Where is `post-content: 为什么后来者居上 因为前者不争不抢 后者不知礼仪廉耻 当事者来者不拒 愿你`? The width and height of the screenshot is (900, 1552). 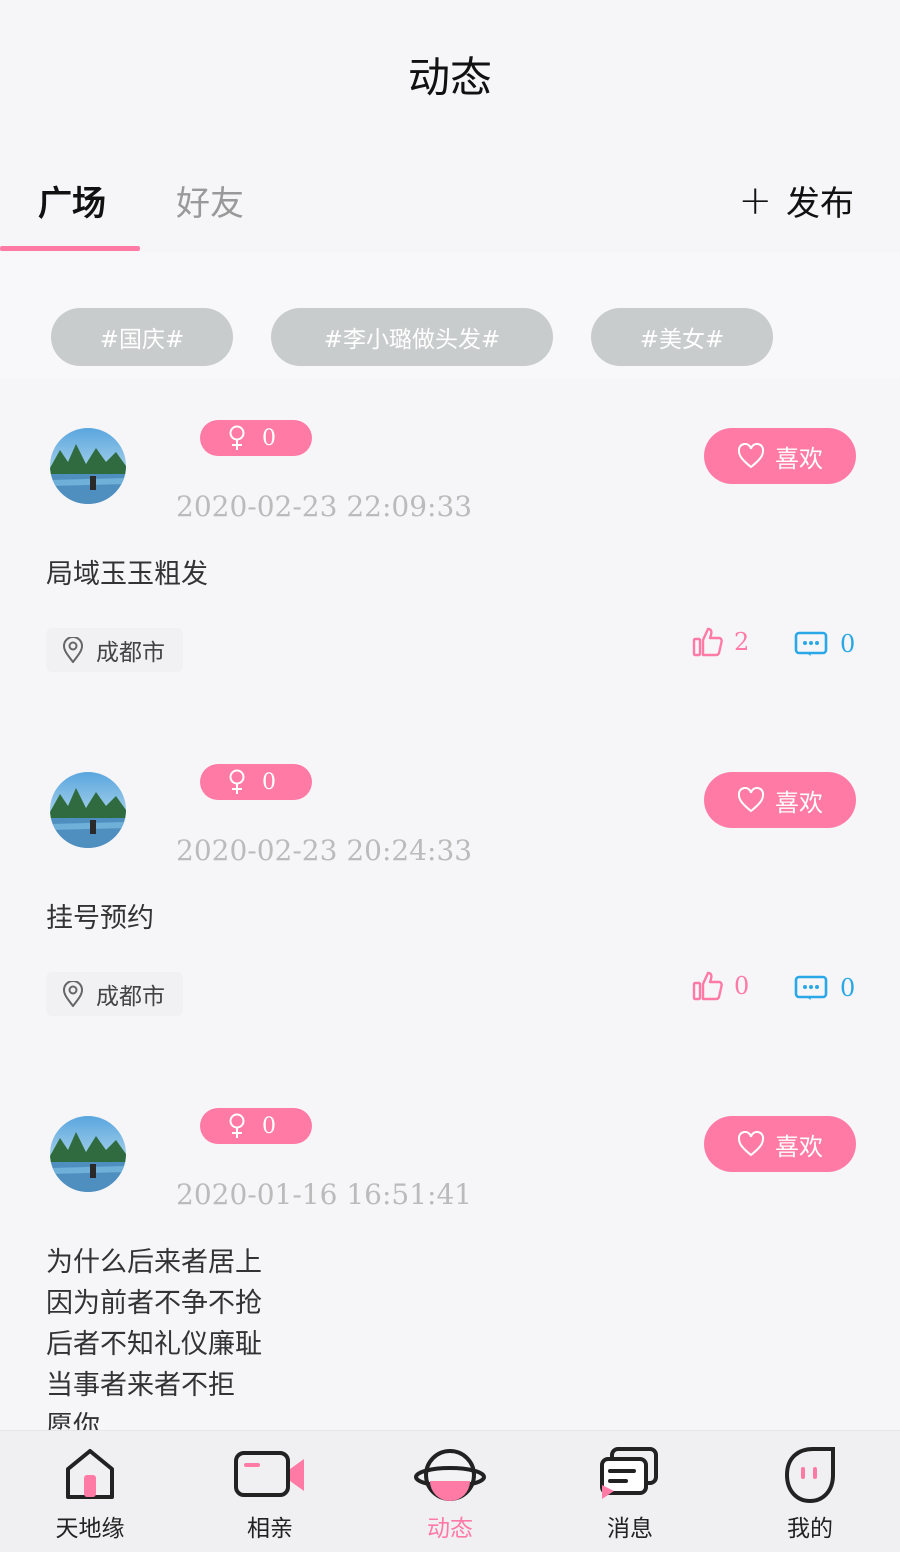 post-content: 为什么后来者居上 因为前者不争不抢 后者不知礼仪廉耻 当事者来者不拒 愿你 is located at coordinates (154, 1338).